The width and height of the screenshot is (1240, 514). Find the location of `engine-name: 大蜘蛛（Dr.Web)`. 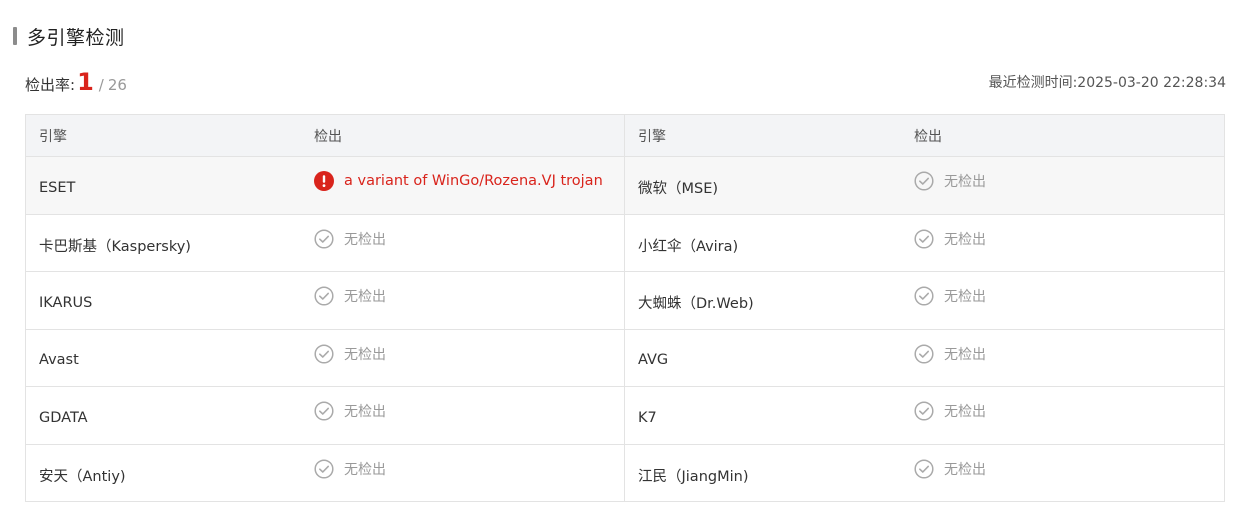

engine-name: 大蜘蛛（Dr.Web) is located at coordinates (696, 304).